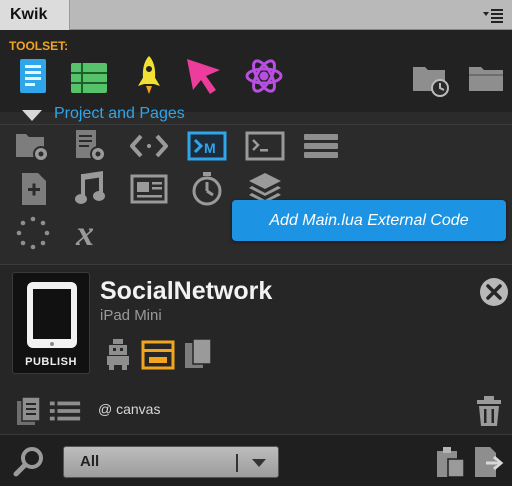 Image resolution: width=512 pixels, height=486 pixels. Describe the element at coordinates (198, 354) in the screenshot. I see `duplicate-icon` at that location.